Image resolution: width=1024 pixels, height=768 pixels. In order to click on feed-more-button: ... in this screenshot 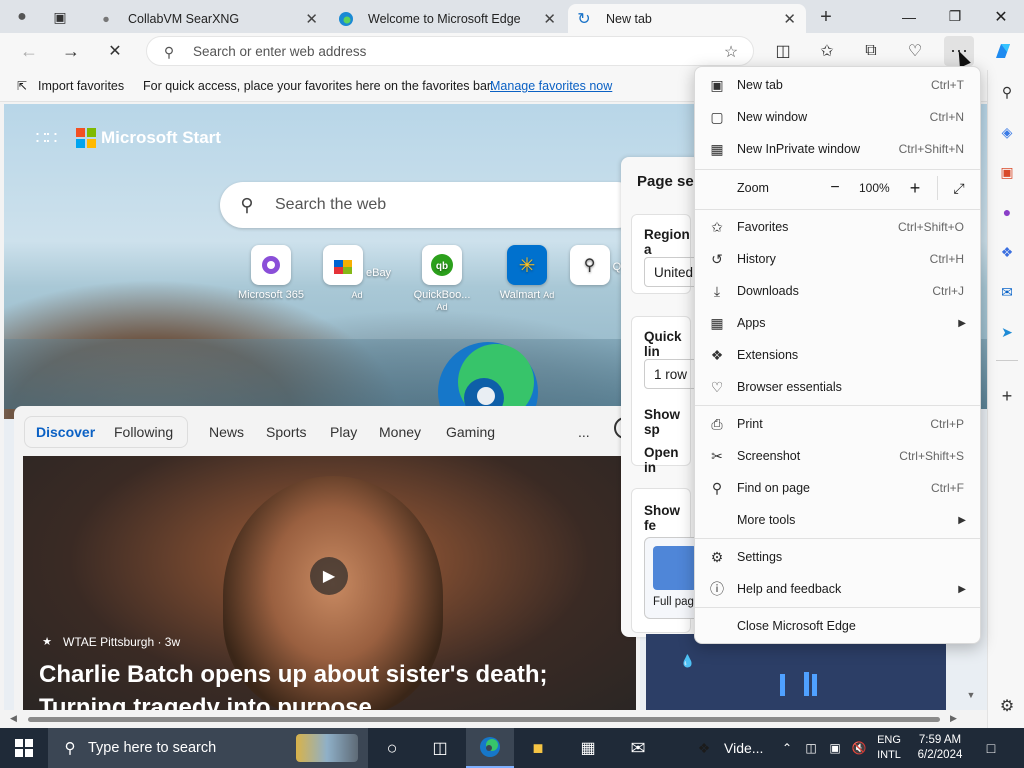, I will do `click(584, 432)`.